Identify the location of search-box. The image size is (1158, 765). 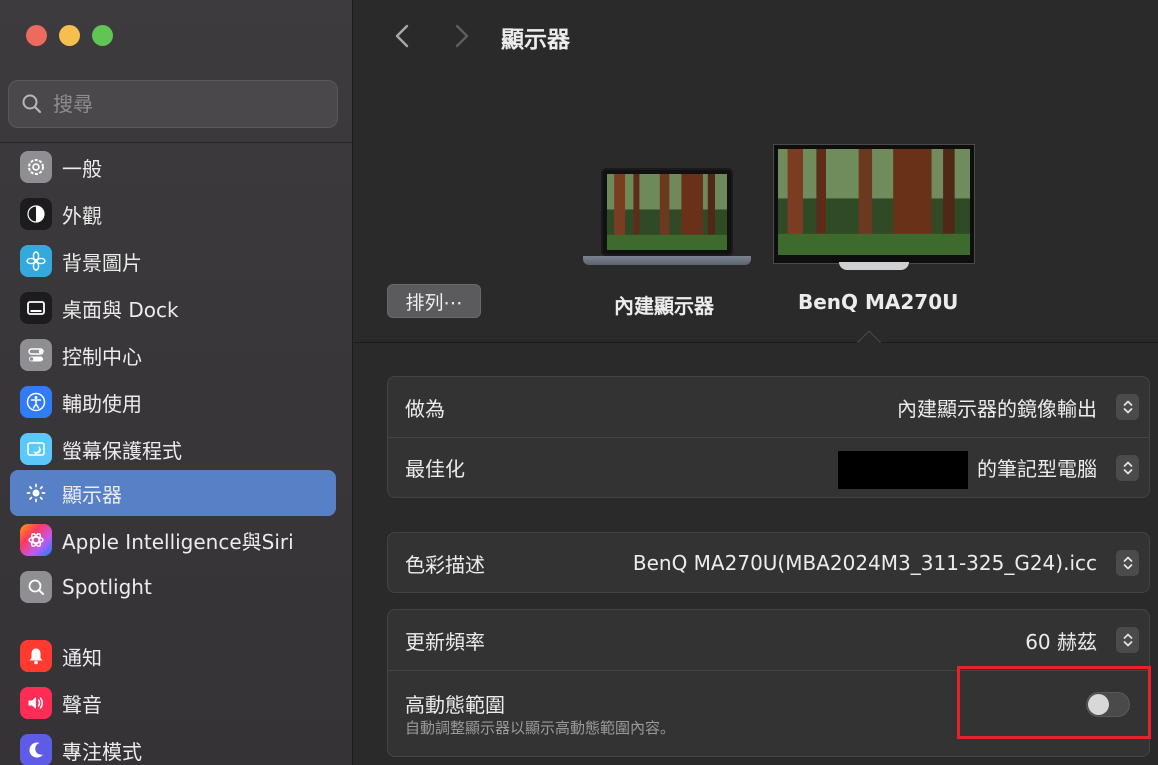
(173, 104).